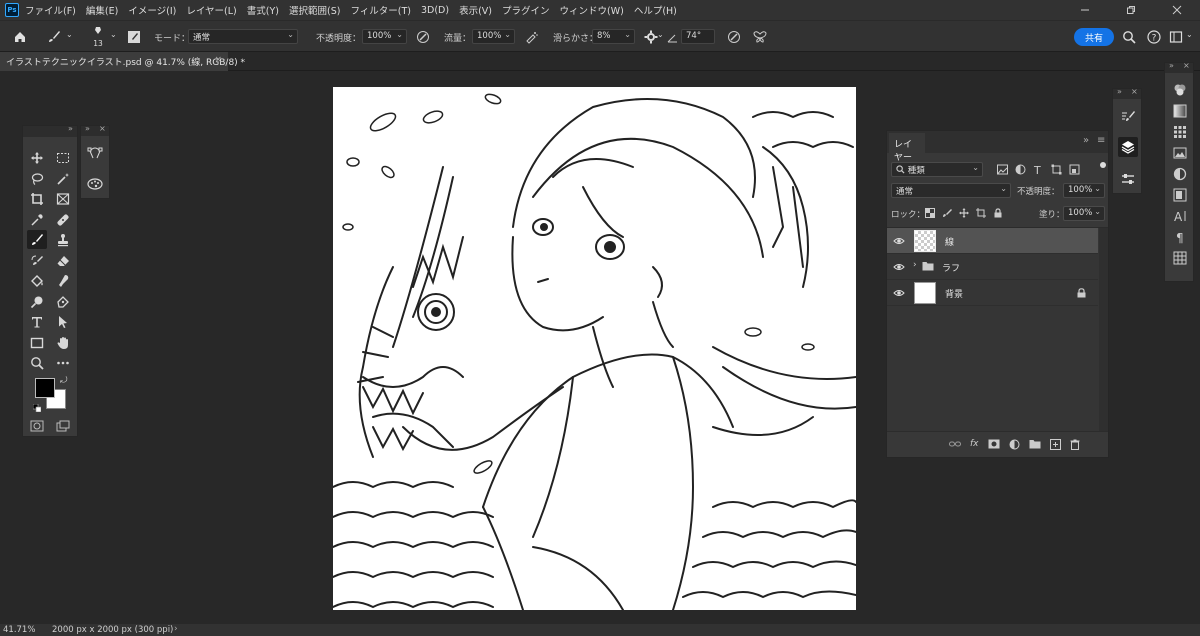 Image resolution: width=1200 pixels, height=636 pixels. I want to click on menu-type: 書式(Y), so click(263, 10).